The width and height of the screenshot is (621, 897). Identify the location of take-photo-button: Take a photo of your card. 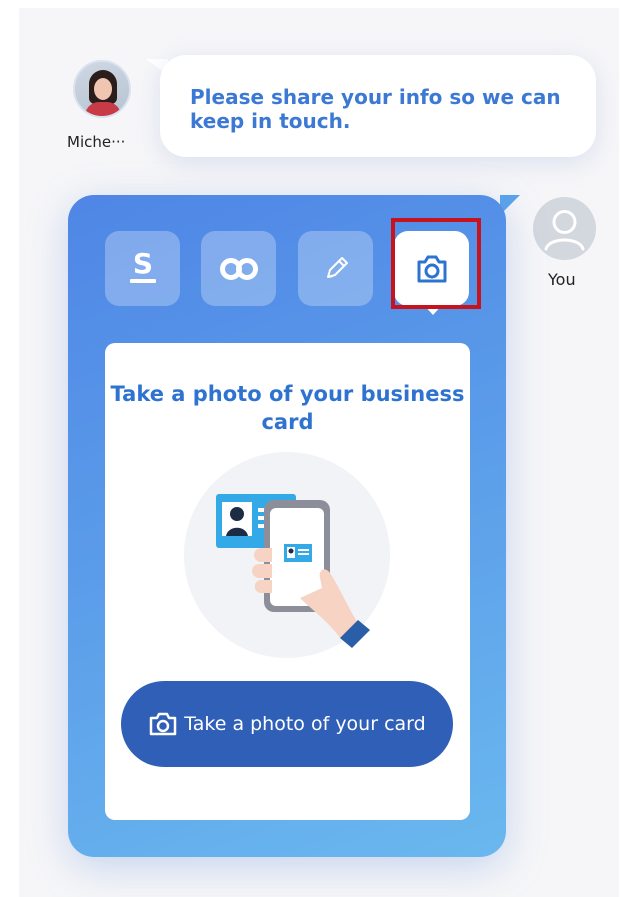
(287, 724).